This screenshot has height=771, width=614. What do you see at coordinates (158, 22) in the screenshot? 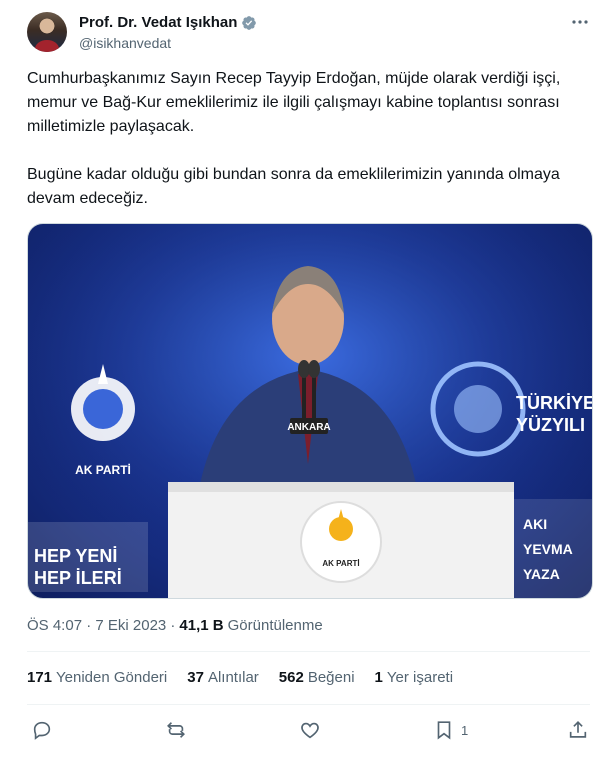
I see `author-display-name: Prof. Dr. Vedat Işıkhan` at bounding box center [158, 22].